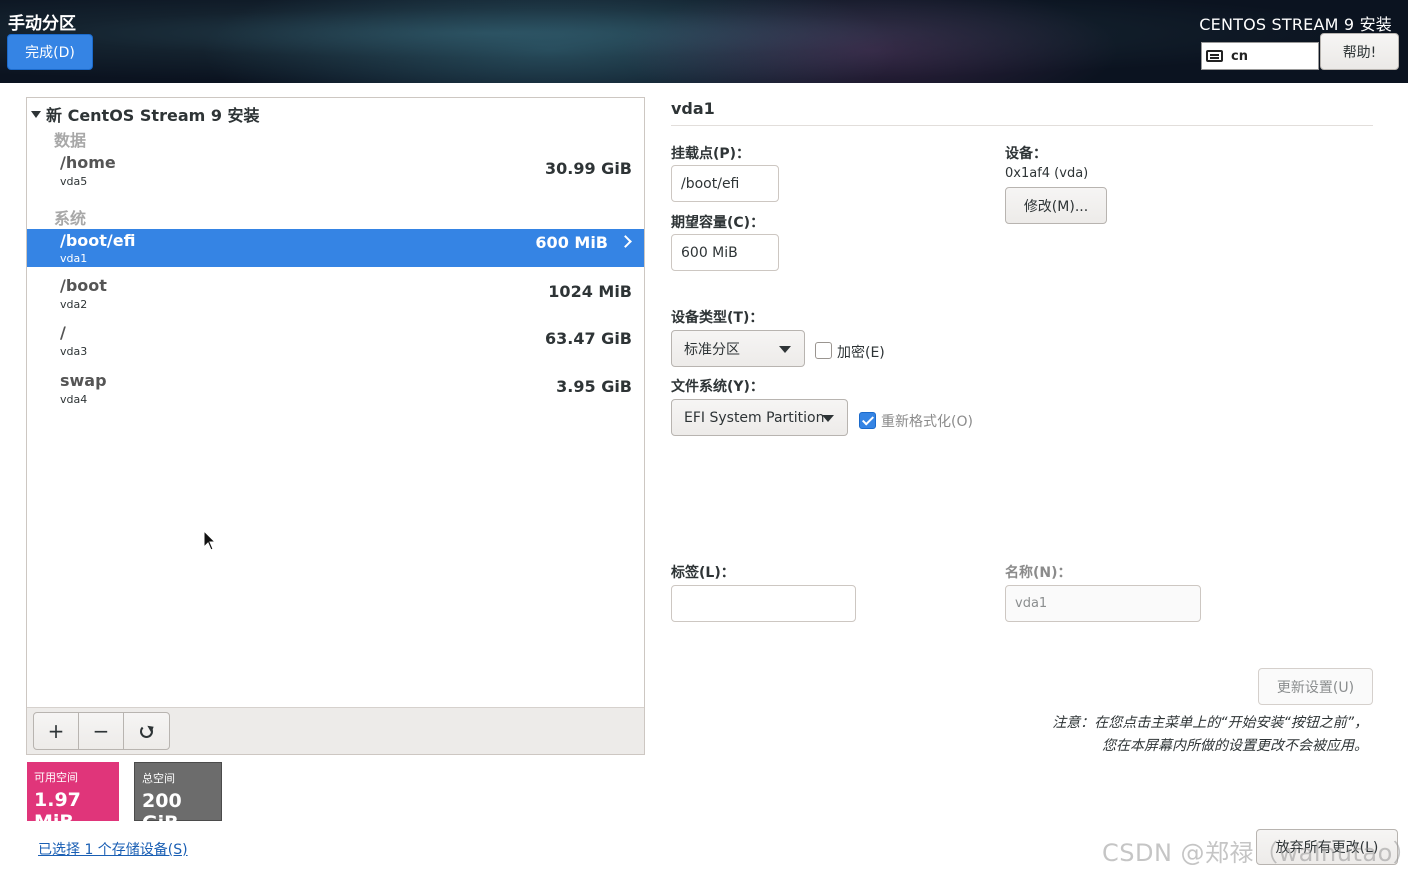  Describe the element at coordinates (74, 399) in the screenshot. I see `device-name: vda4` at that location.